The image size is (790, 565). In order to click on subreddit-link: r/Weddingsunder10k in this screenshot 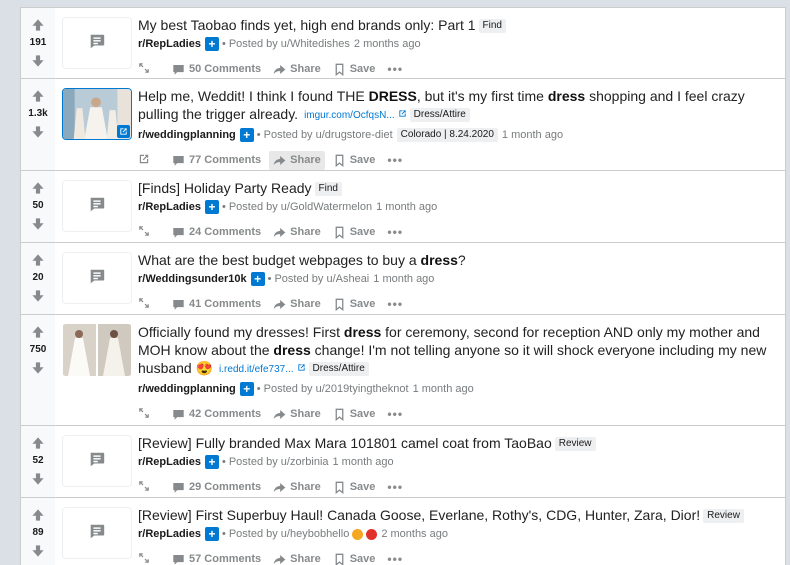, I will do `click(192, 279)`.